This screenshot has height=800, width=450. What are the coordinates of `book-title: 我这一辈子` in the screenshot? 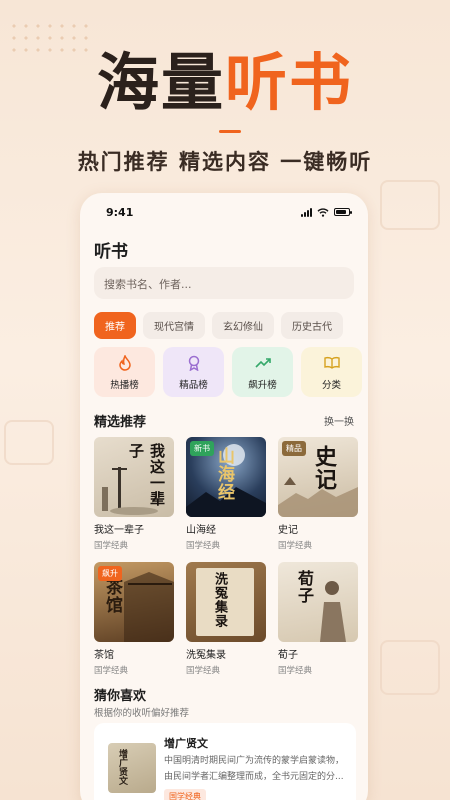 It's located at (119, 530).